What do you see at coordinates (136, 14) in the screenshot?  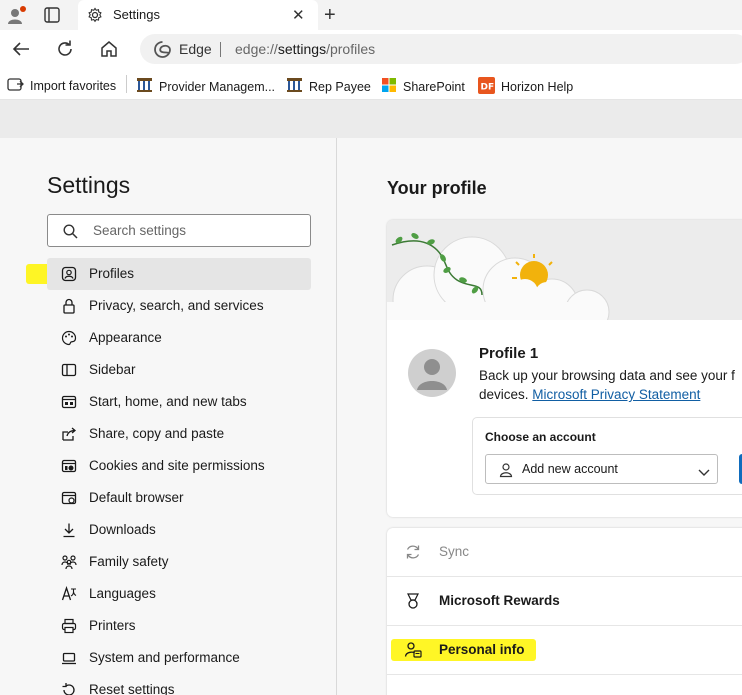 I see `tab-title: Settings` at bounding box center [136, 14].